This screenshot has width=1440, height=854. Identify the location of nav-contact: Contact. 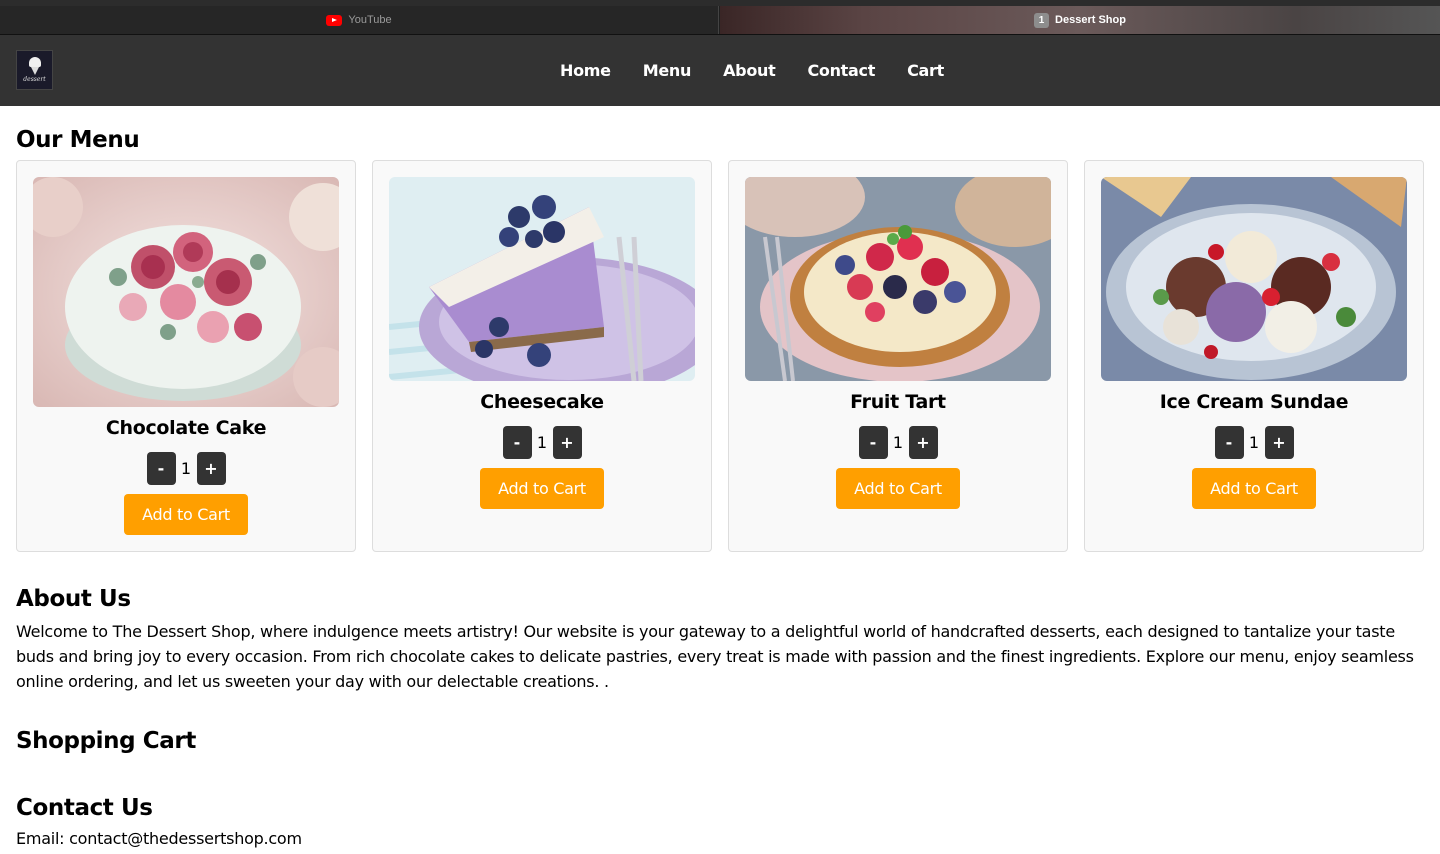
(841, 70).